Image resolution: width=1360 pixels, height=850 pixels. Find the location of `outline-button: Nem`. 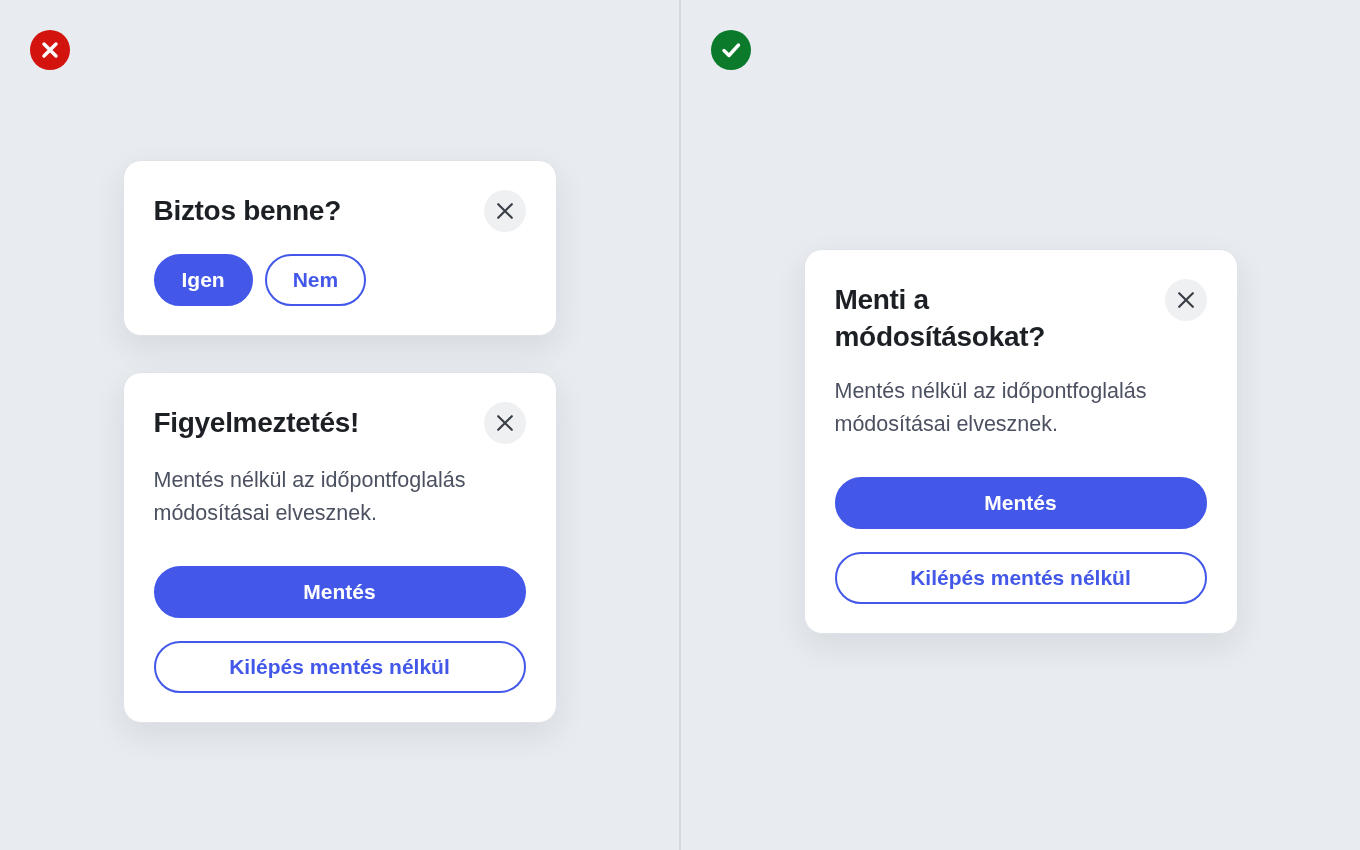

outline-button: Nem is located at coordinates (315, 279).